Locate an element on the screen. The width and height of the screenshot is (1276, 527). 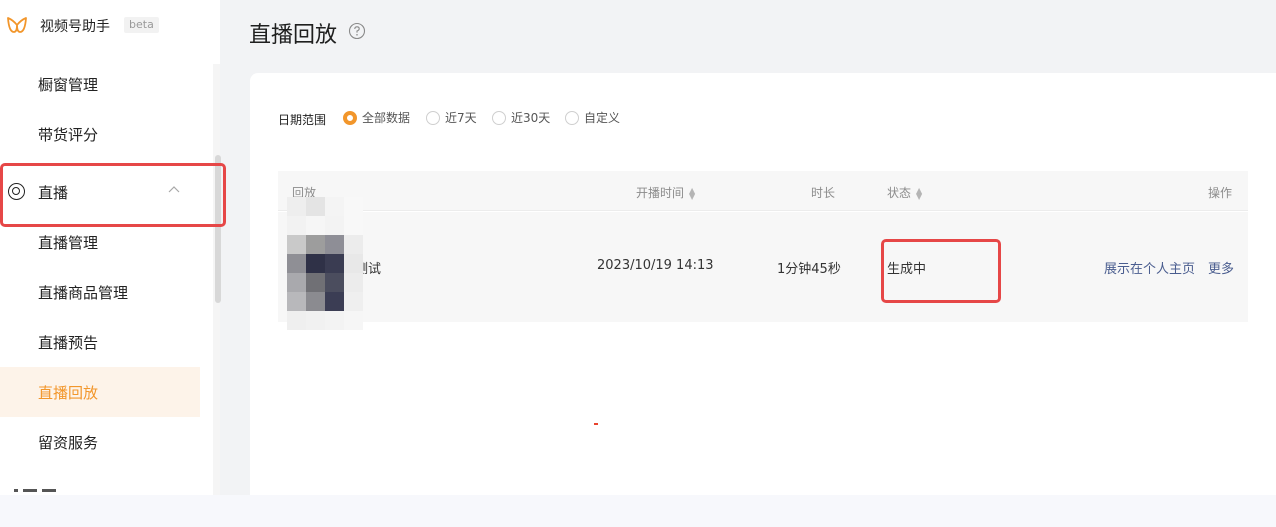
sidebar-item-label: 直播管理 is located at coordinates (68, 243).